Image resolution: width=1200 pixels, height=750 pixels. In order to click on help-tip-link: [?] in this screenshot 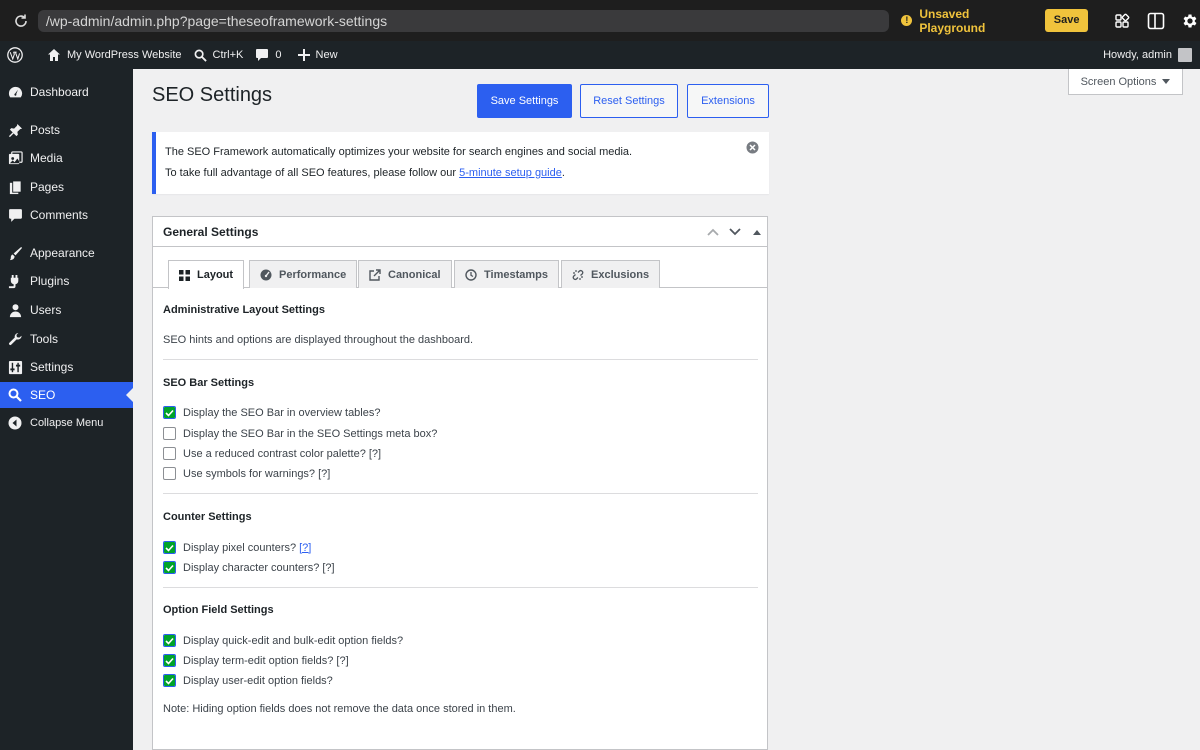, I will do `click(305, 548)`.